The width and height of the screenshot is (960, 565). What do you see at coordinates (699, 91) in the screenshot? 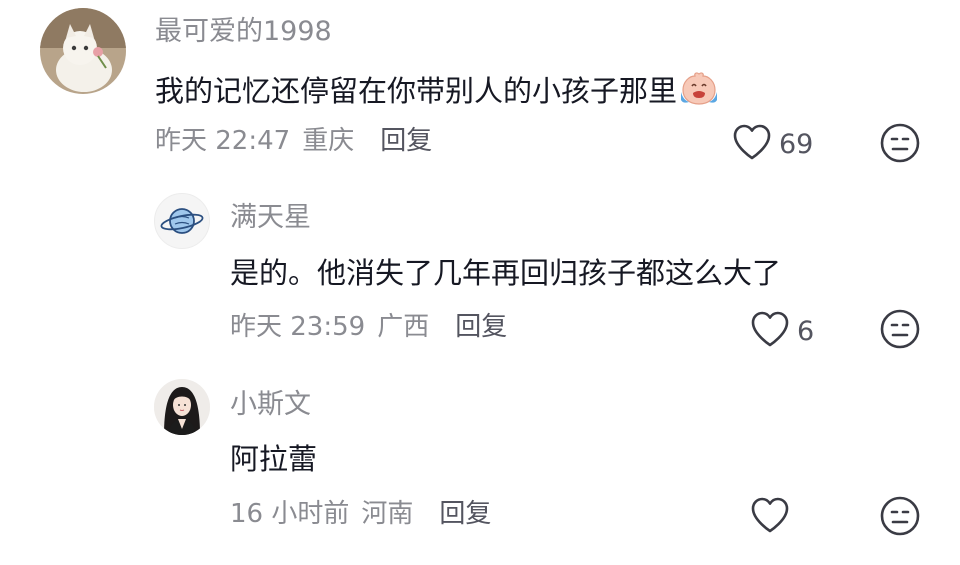
I see `crying-face-emoji-icon` at bounding box center [699, 91].